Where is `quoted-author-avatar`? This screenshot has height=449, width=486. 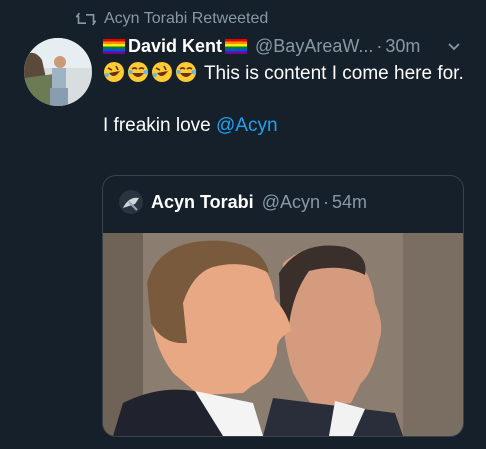
quoted-author-avatar is located at coordinates (131, 202).